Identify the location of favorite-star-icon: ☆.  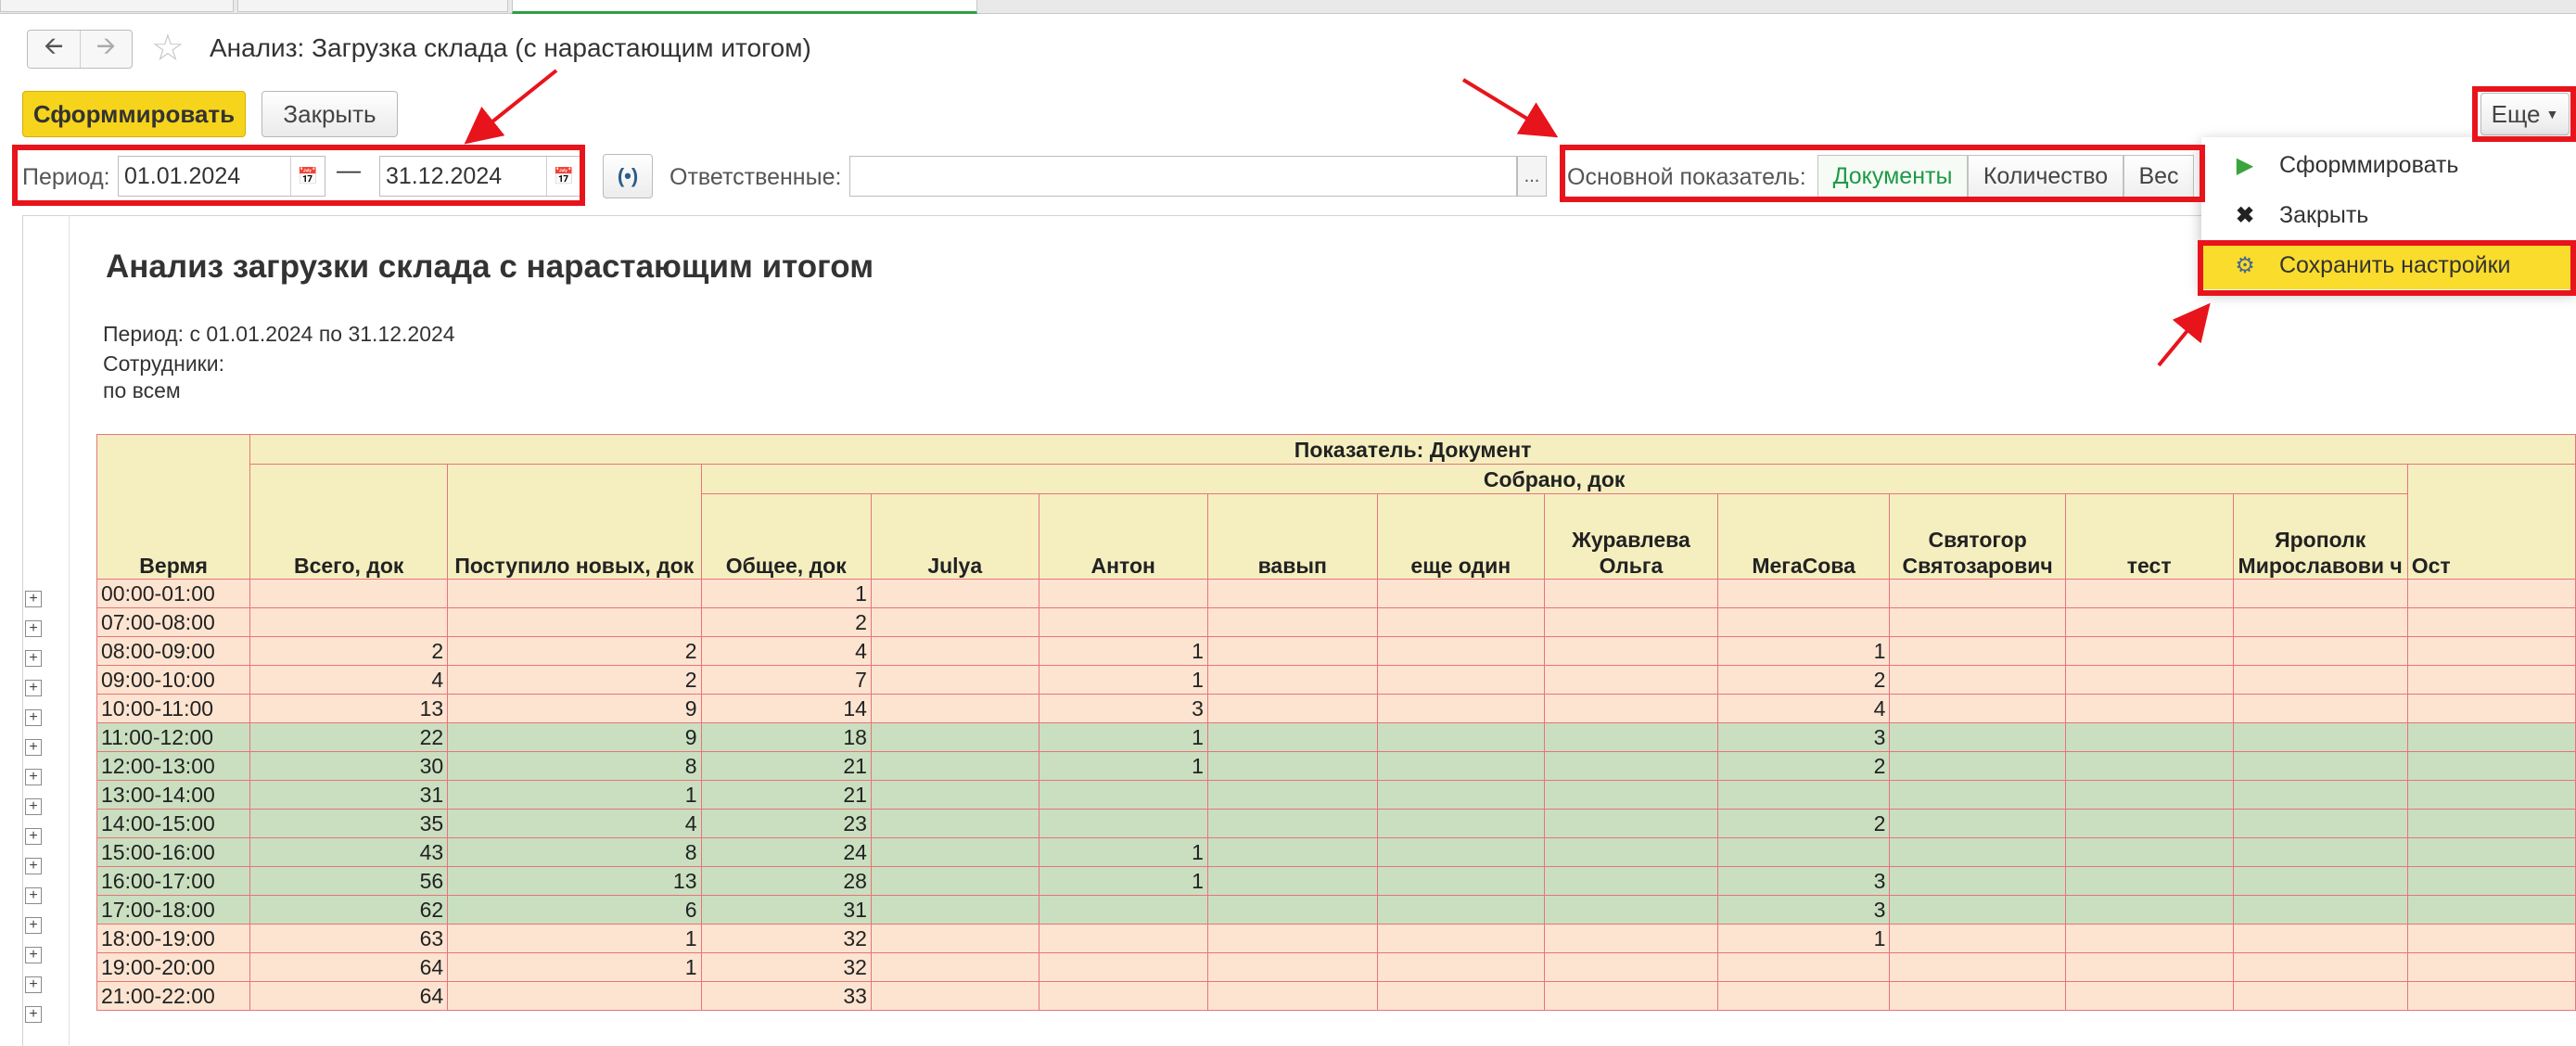
(168, 48).